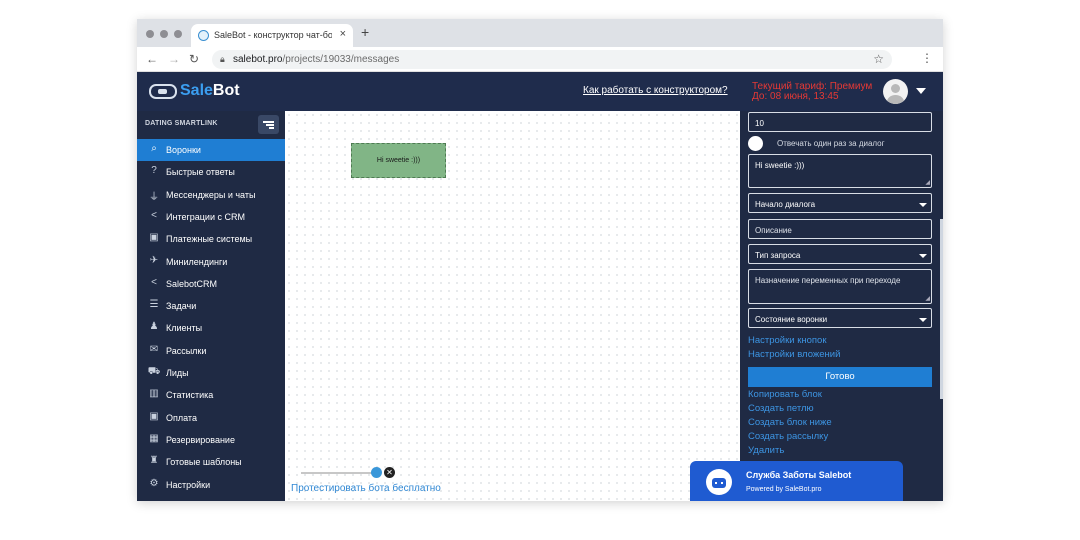 The width and height of the screenshot is (1080, 540). Describe the element at coordinates (719, 482) in the screenshot. I see `robot-icon` at that location.